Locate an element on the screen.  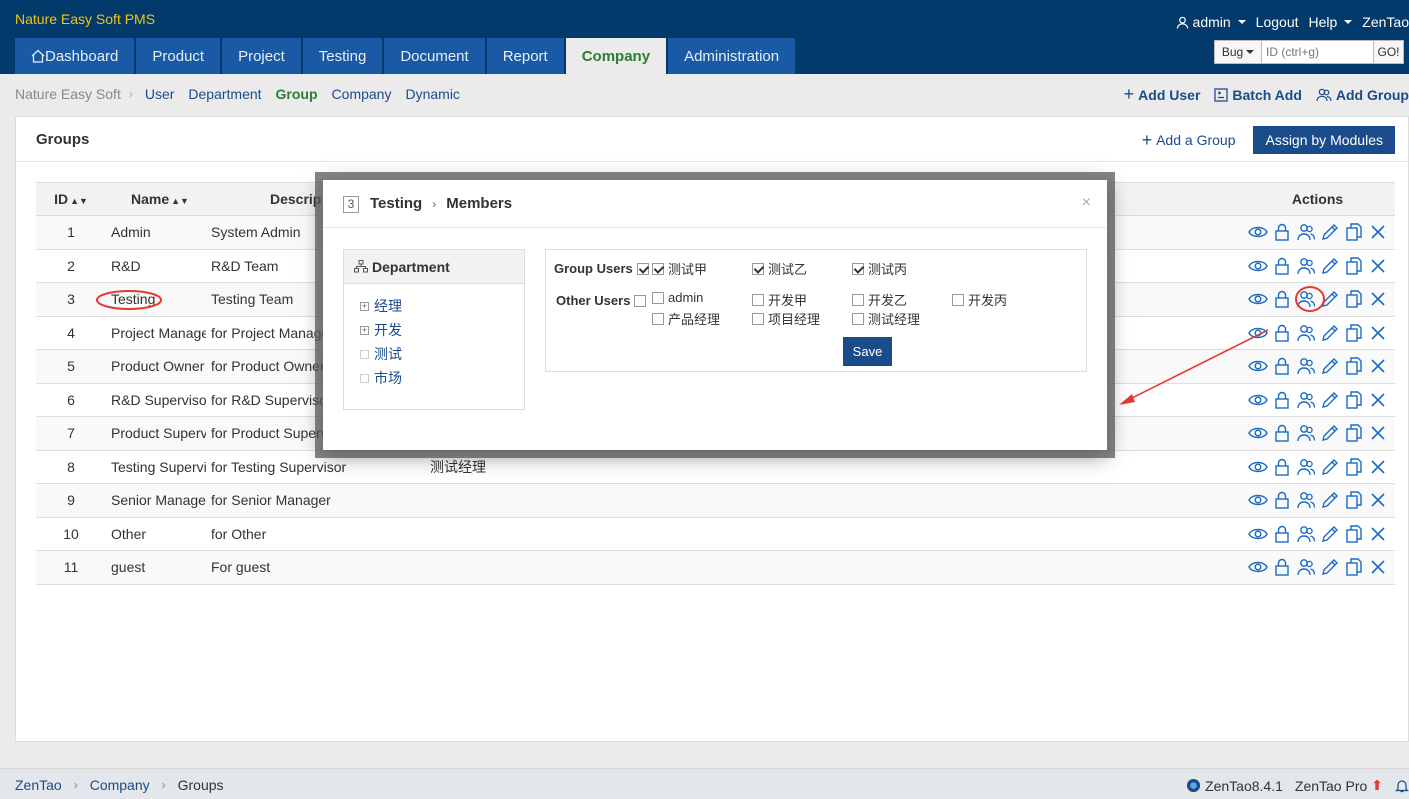
tab-administration: Administration is located at coordinates (732, 56).